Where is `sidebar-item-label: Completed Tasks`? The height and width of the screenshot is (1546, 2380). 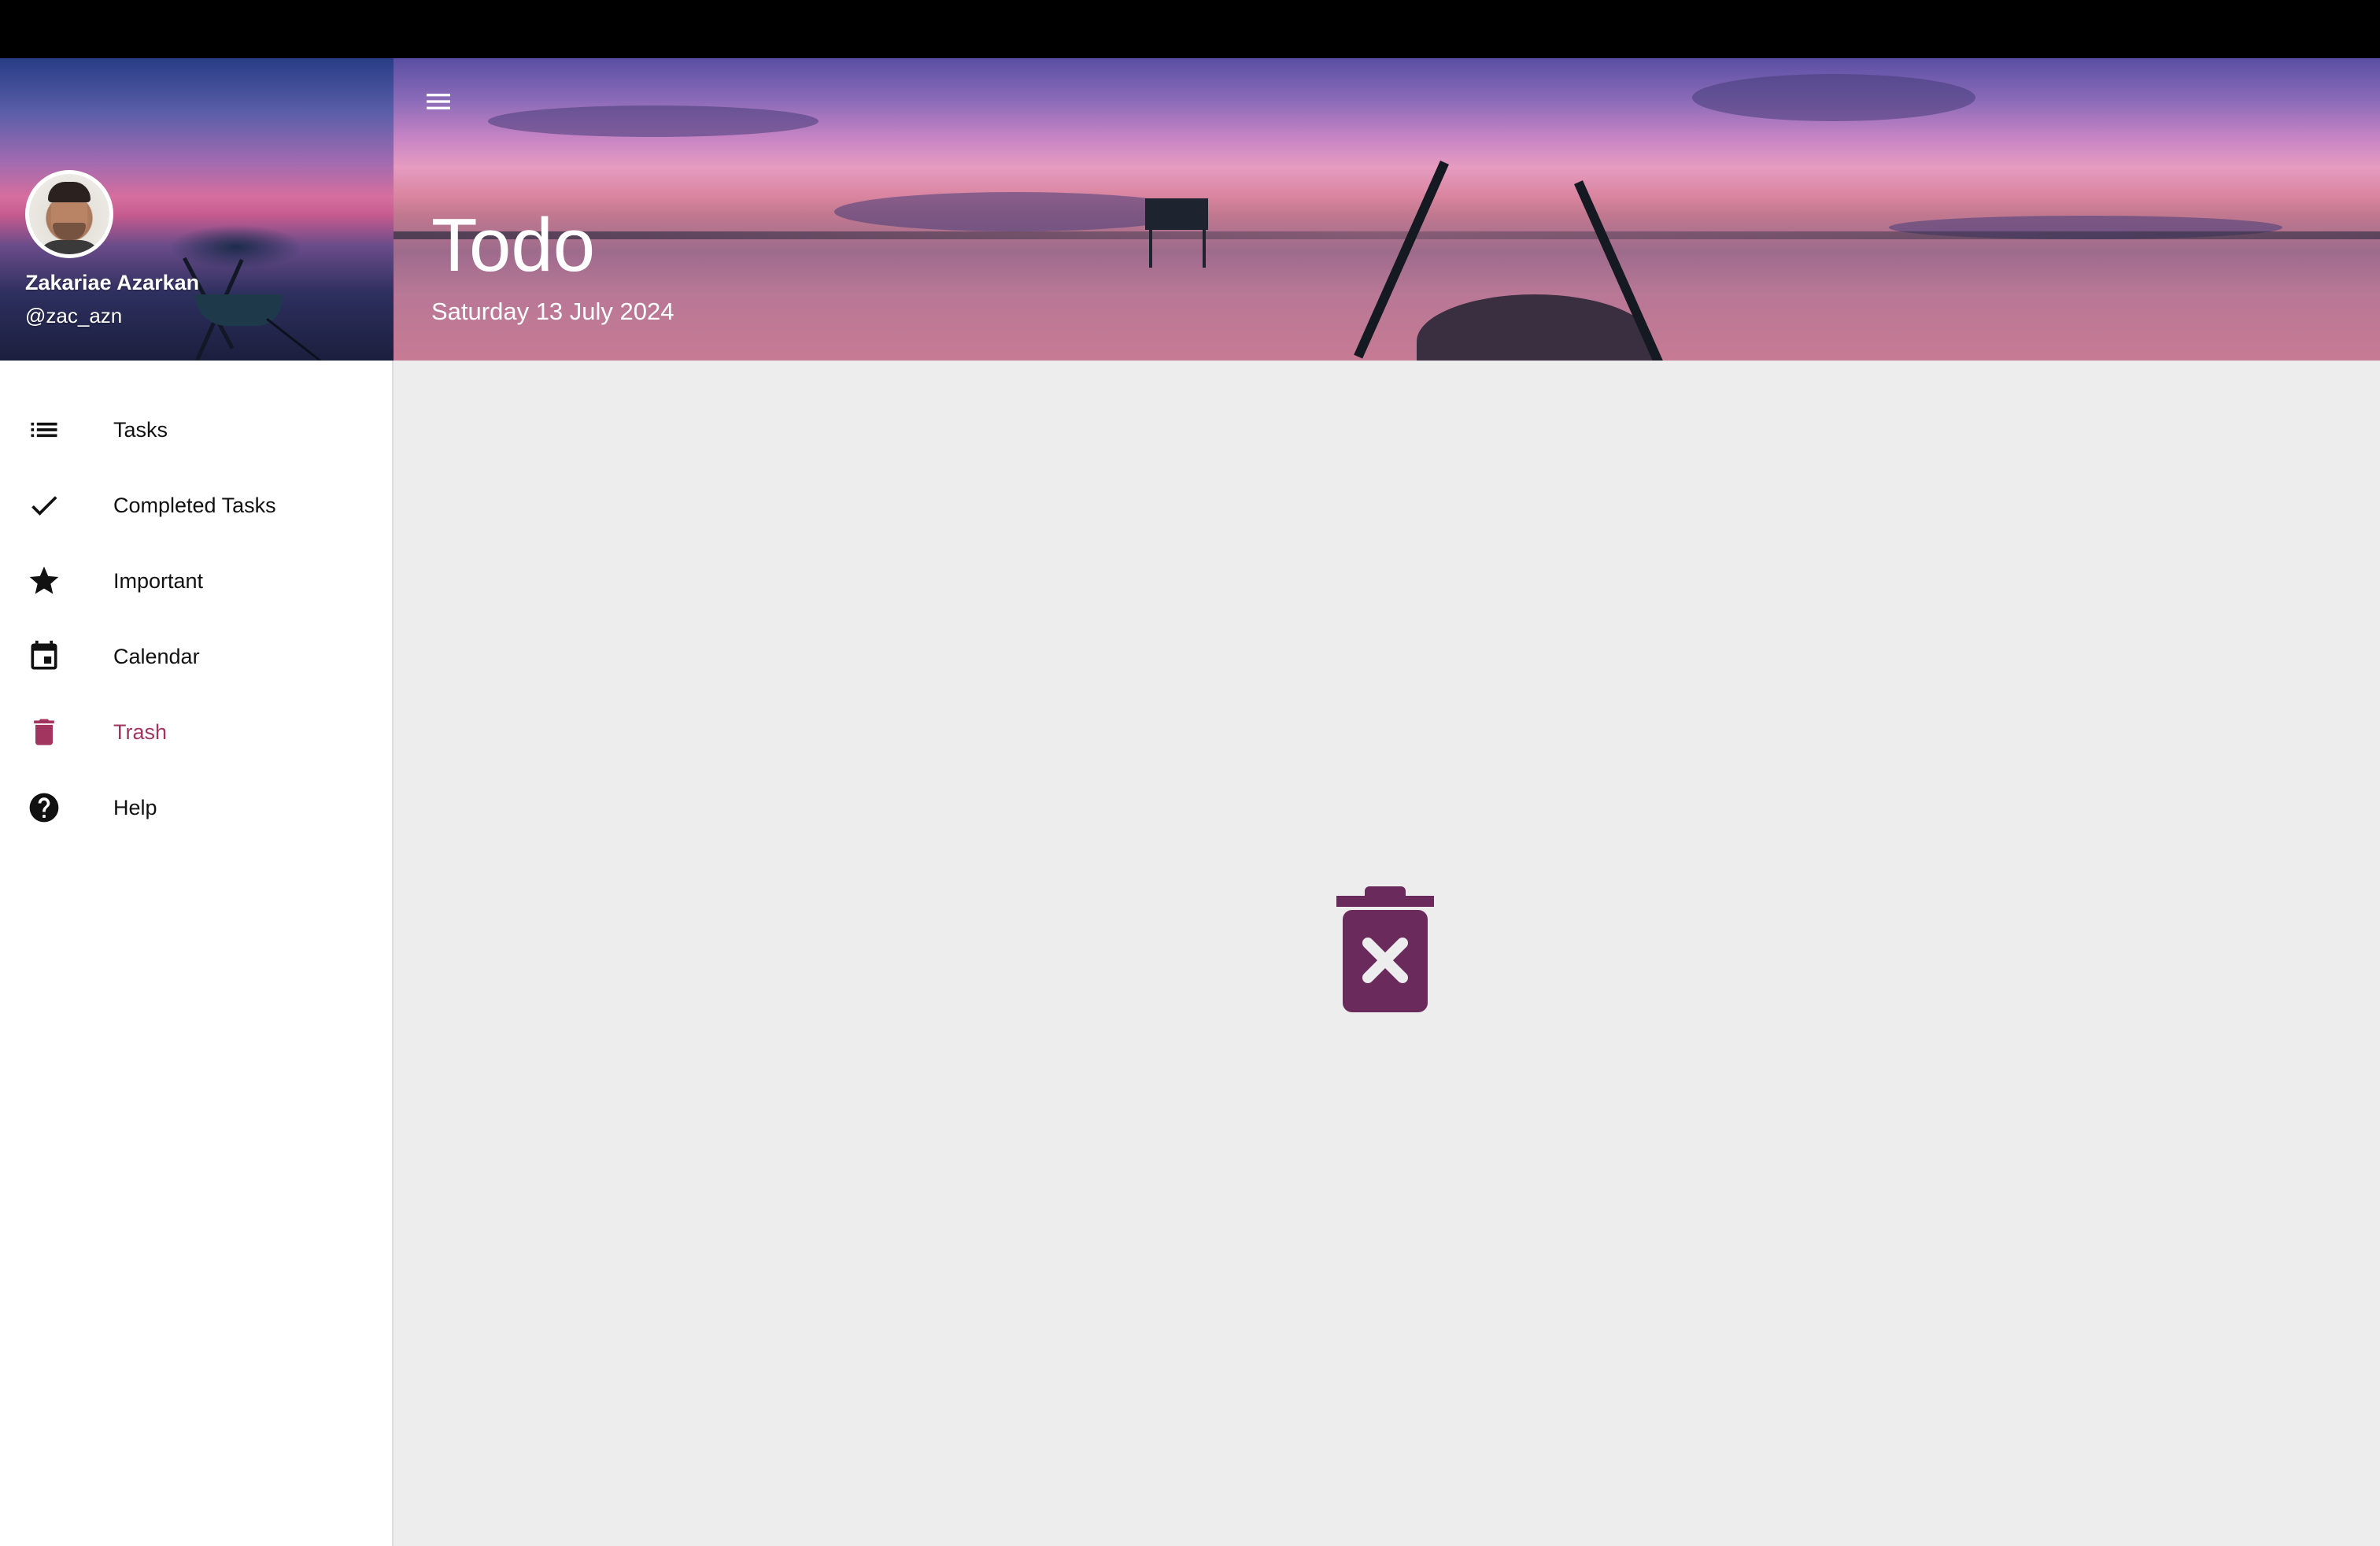 sidebar-item-label: Completed Tasks is located at coordinates (194, 505).